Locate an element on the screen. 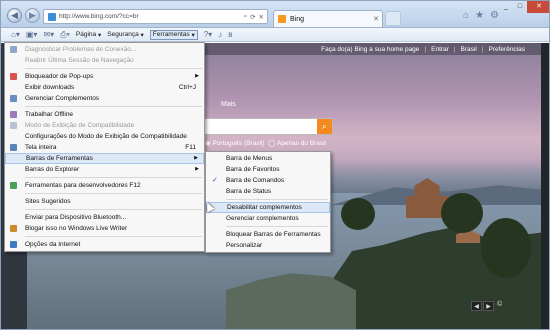 Image resolution: width=550 pixels, height=330 pixels. toolbars-item-barra-de-comandos: ✓ Barra de Comandos is located at coordinates (268, 180).